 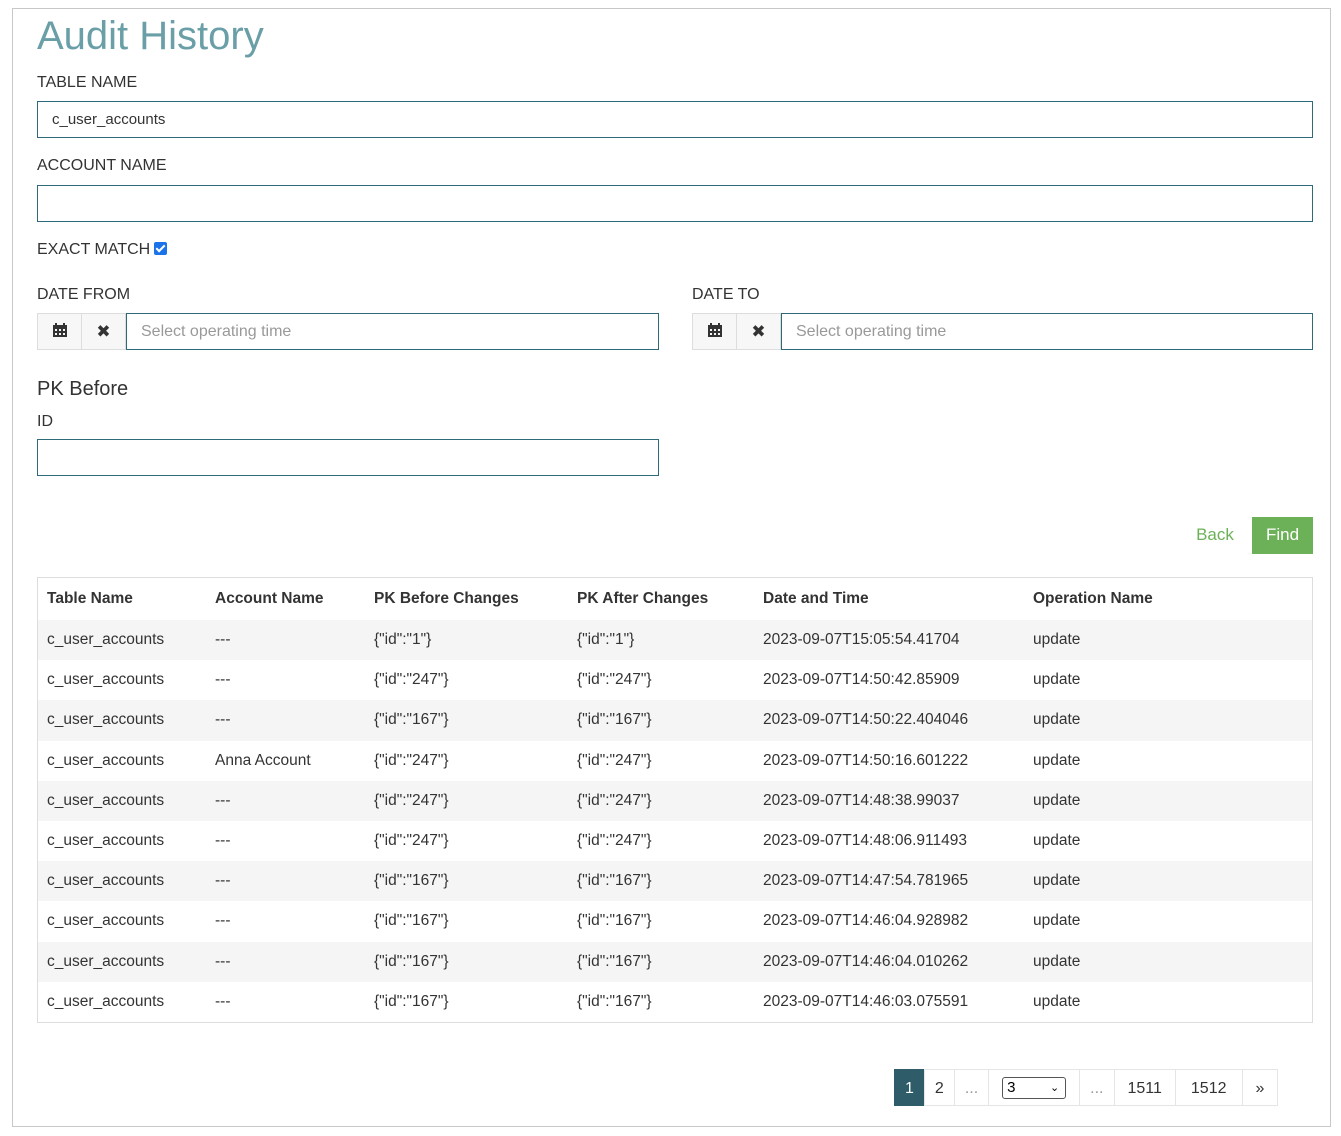 I want to click on table-name-label: TABLE NAME, so click(x=87, y=82).